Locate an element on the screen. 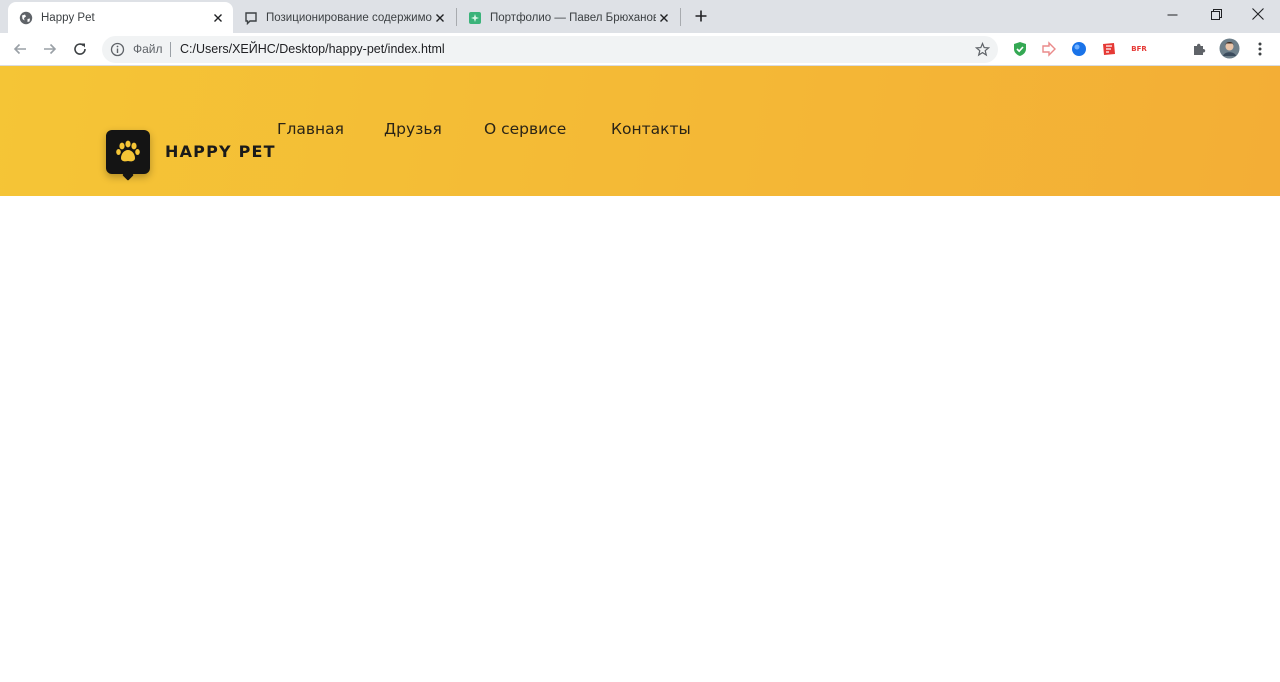 The image size is (1280, 682). logo-tail is located at coordinates (128, 175).